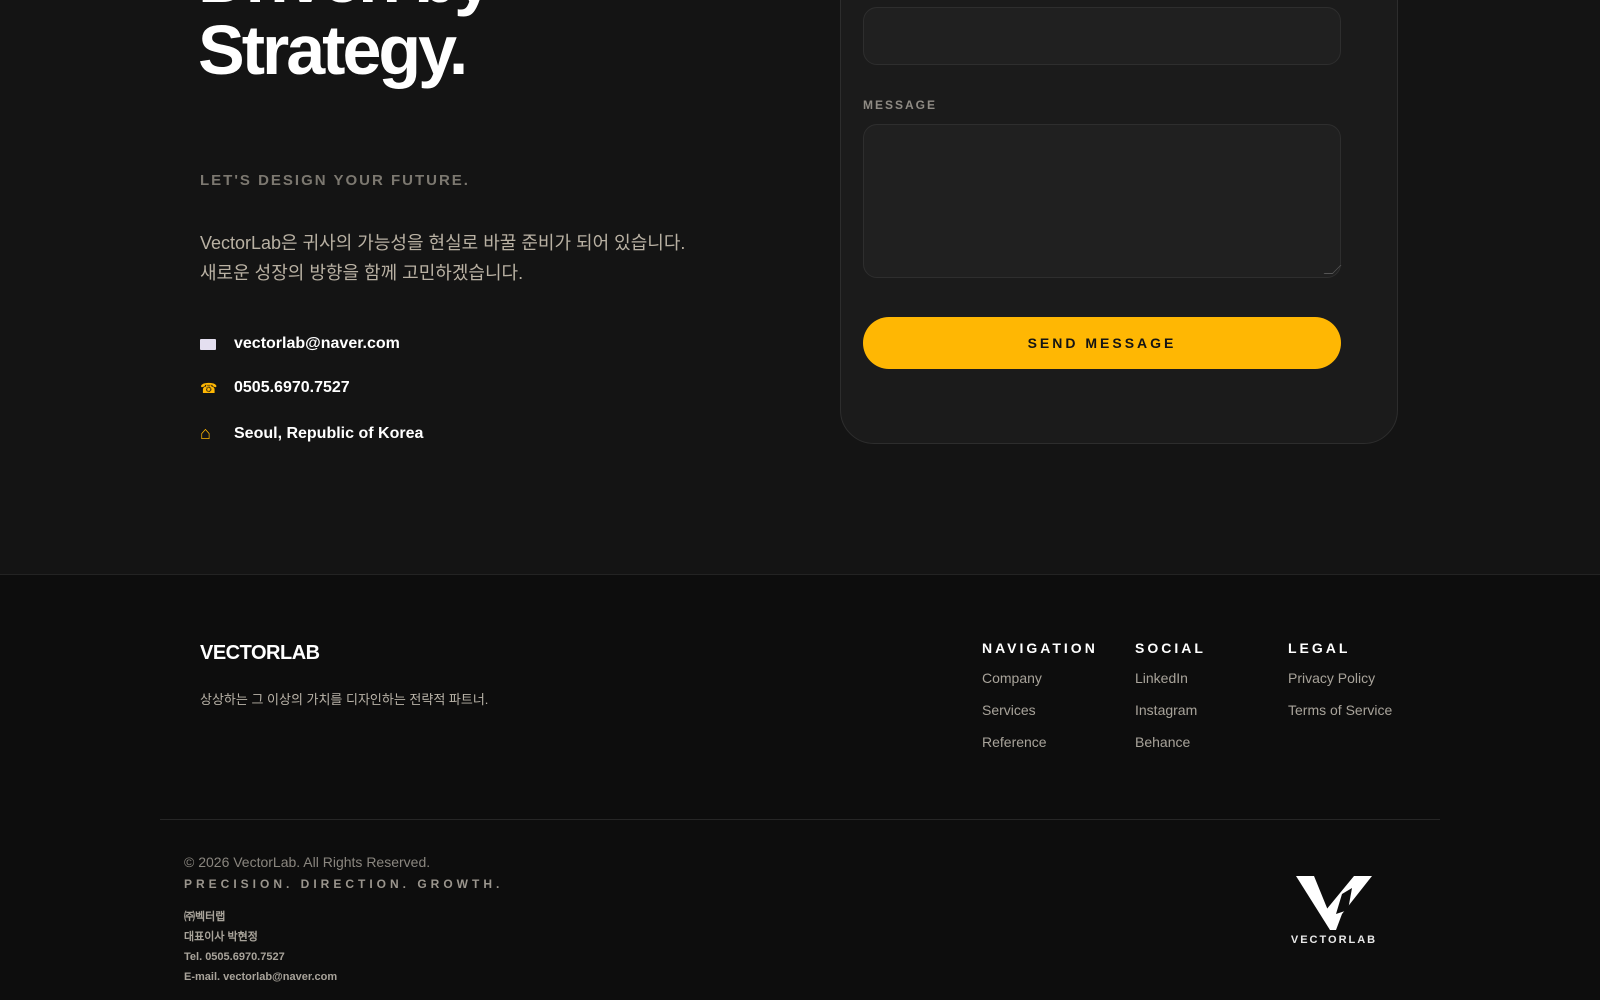  What do you see at coordinates (1102, 201) in the screenshot?
I see `message-textarea` at bounding box center [1102, 201].